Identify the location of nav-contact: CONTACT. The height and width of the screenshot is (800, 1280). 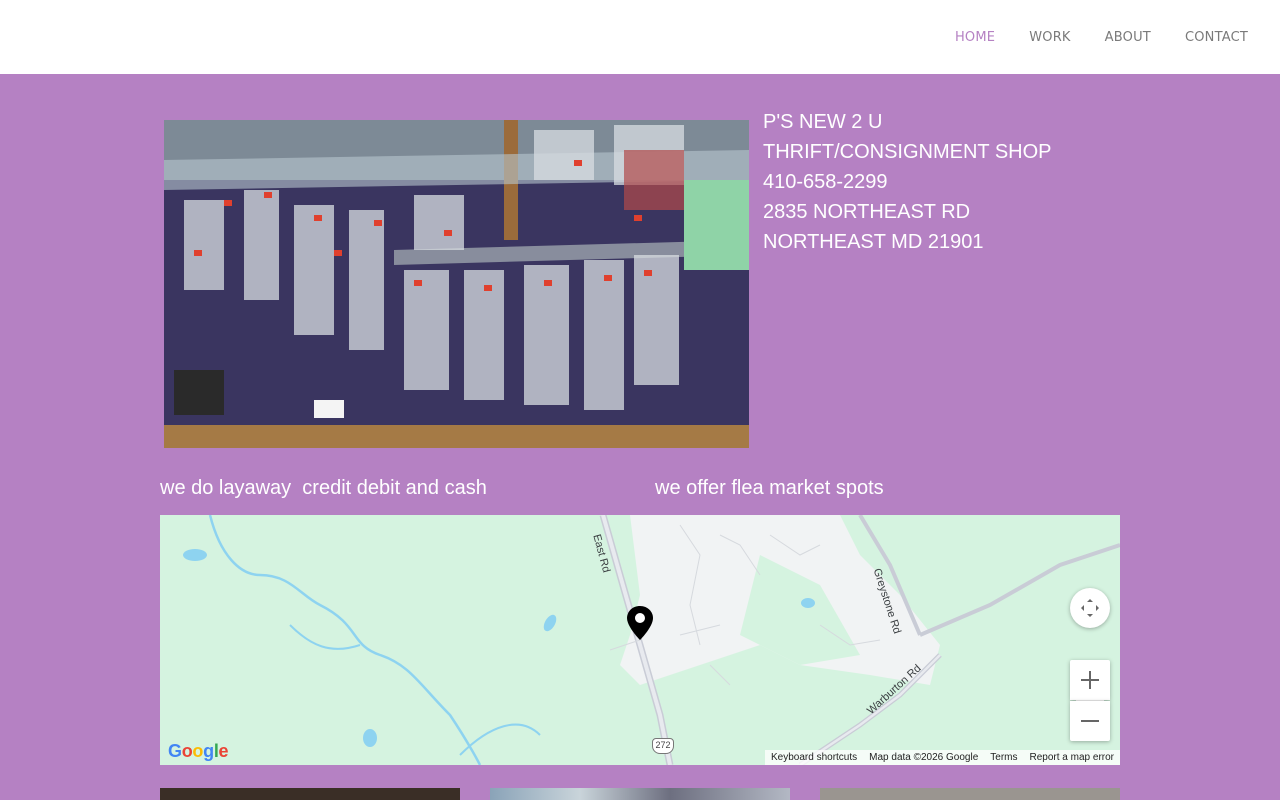
(1216, 37).